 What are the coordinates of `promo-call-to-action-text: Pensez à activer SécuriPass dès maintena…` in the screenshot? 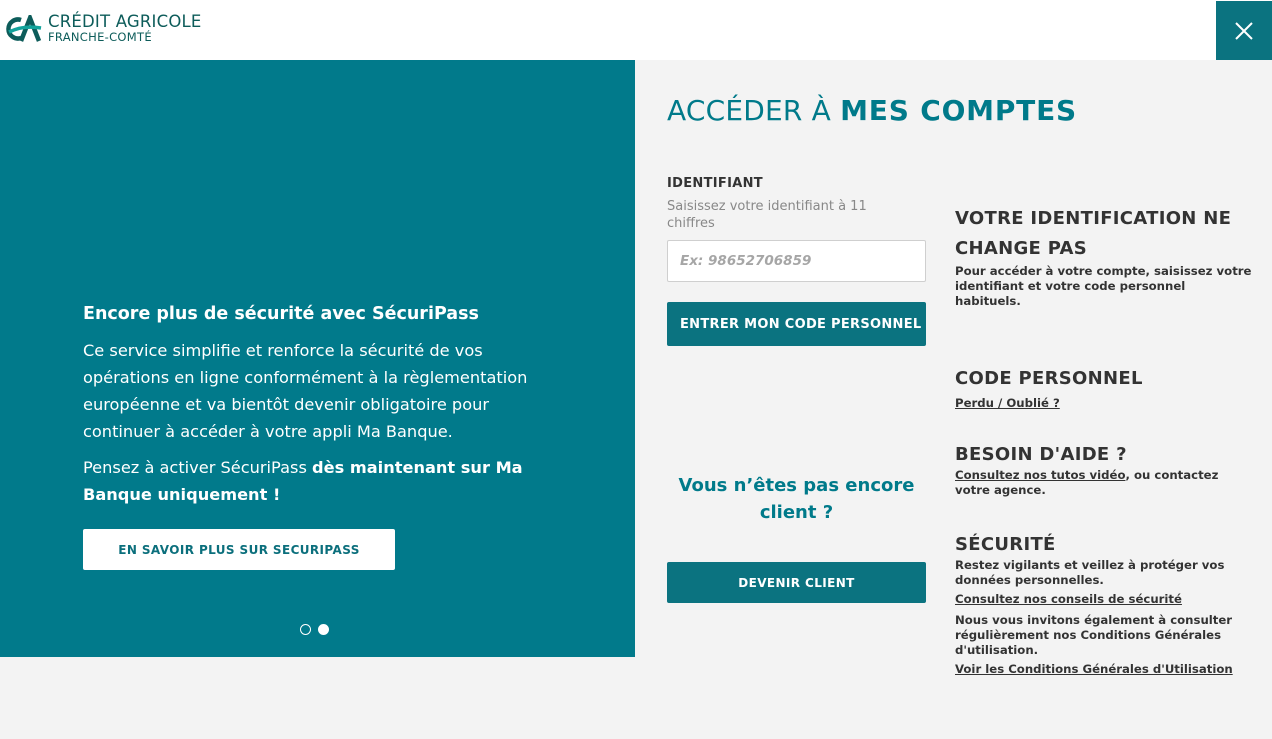 It's located at (323, 481).